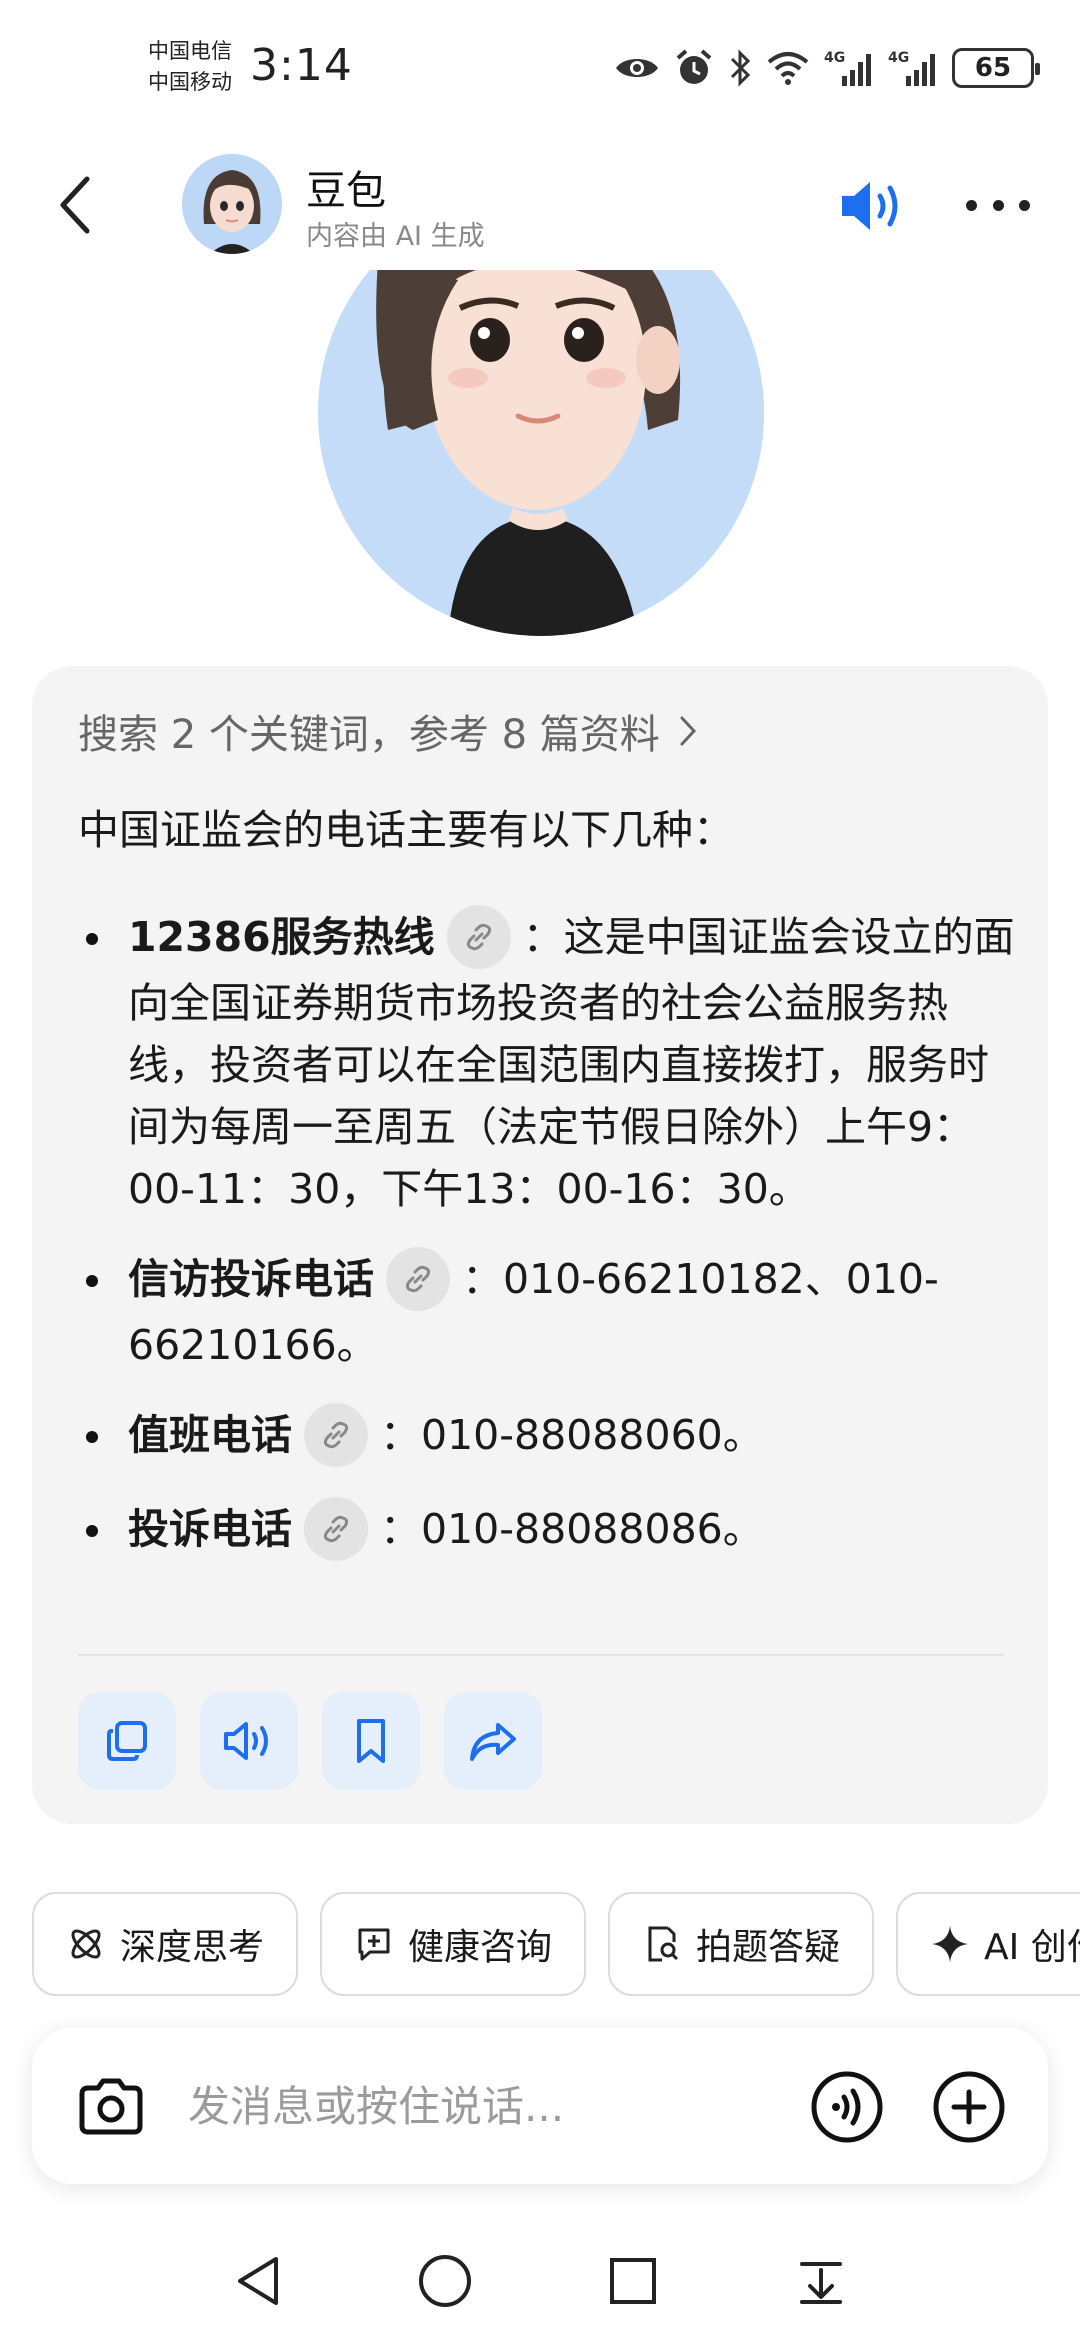 This screenshot has height=2340, width=1080. What do you see at coordinates (369, 735) in the screenshot?
I see `search-summary: 搜索 2 个关键词，参考 8 篇资料` at bounding box center [369, 735].